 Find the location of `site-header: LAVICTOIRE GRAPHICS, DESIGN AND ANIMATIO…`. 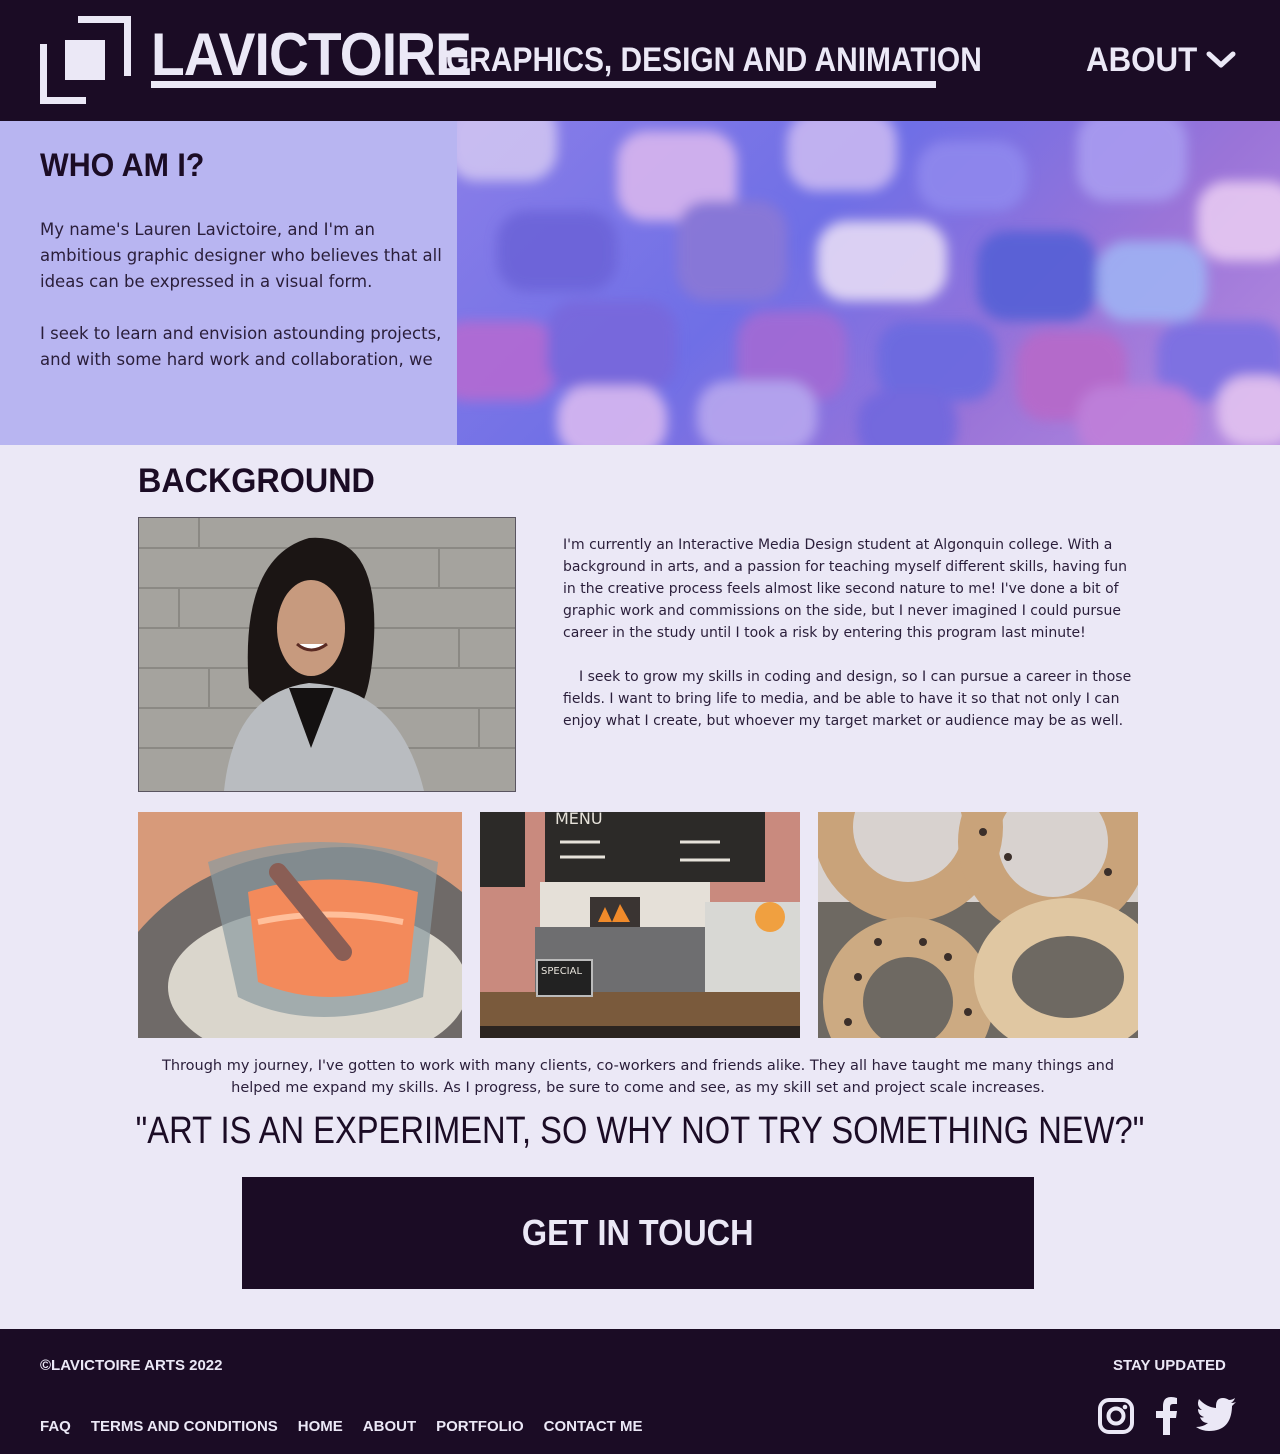

site-header: LAVICTOIRE GRAPHICS, DESIGN AND ANIMATIO… is located at coordinates (640, 60).